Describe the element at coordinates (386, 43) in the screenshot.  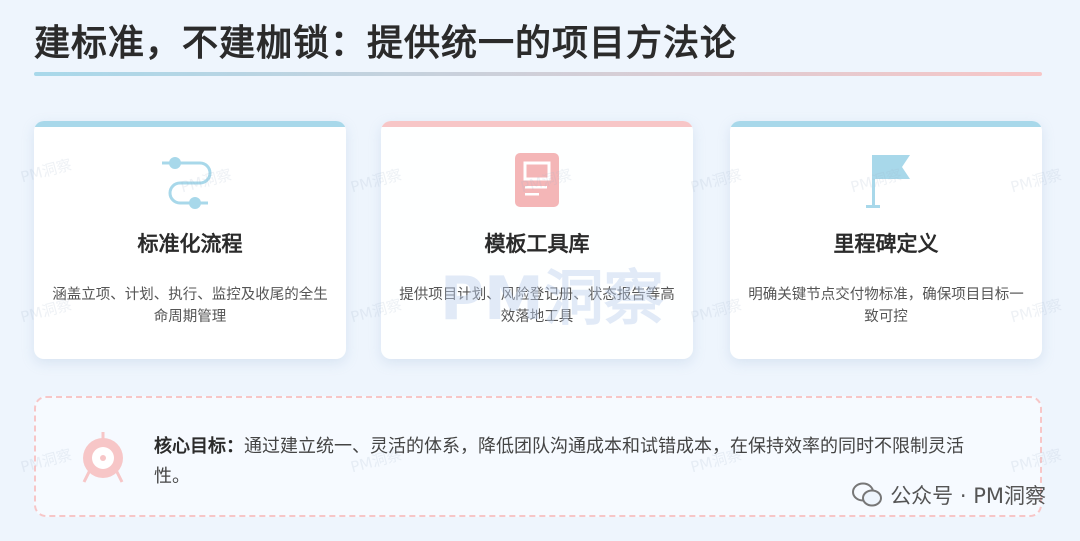
I see `page-title: 建标准，不建枷锁：提供统一的项目方法论` at that location.